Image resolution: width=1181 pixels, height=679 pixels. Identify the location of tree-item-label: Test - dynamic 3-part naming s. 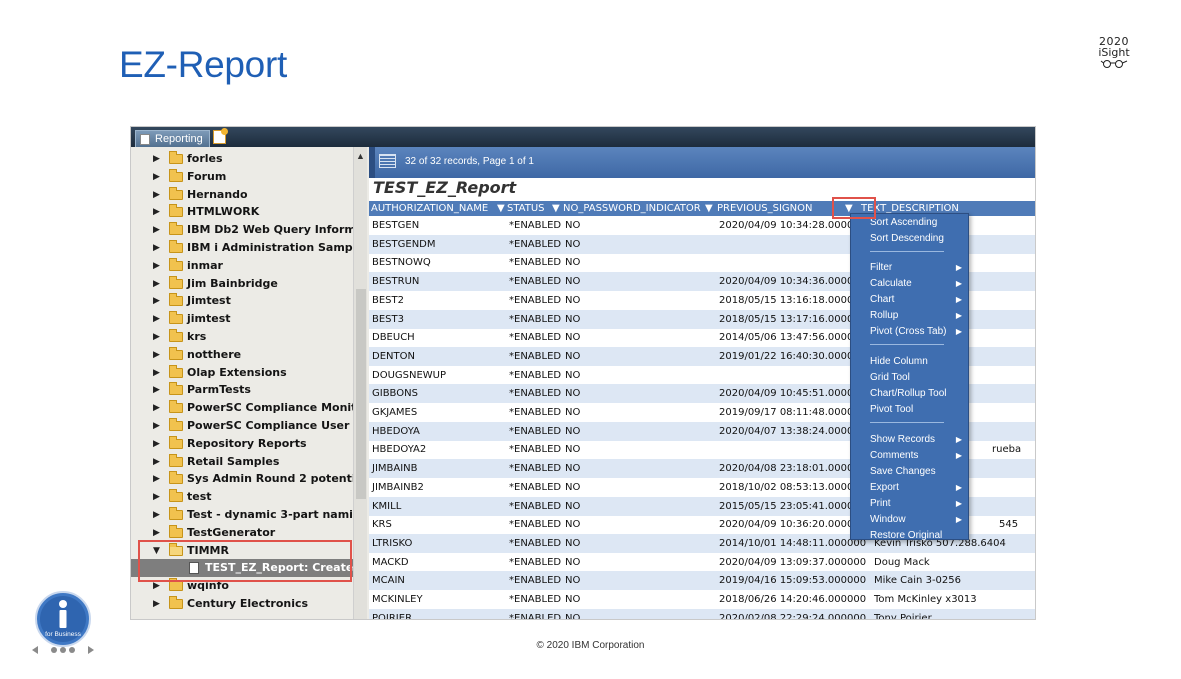
(270, 514).